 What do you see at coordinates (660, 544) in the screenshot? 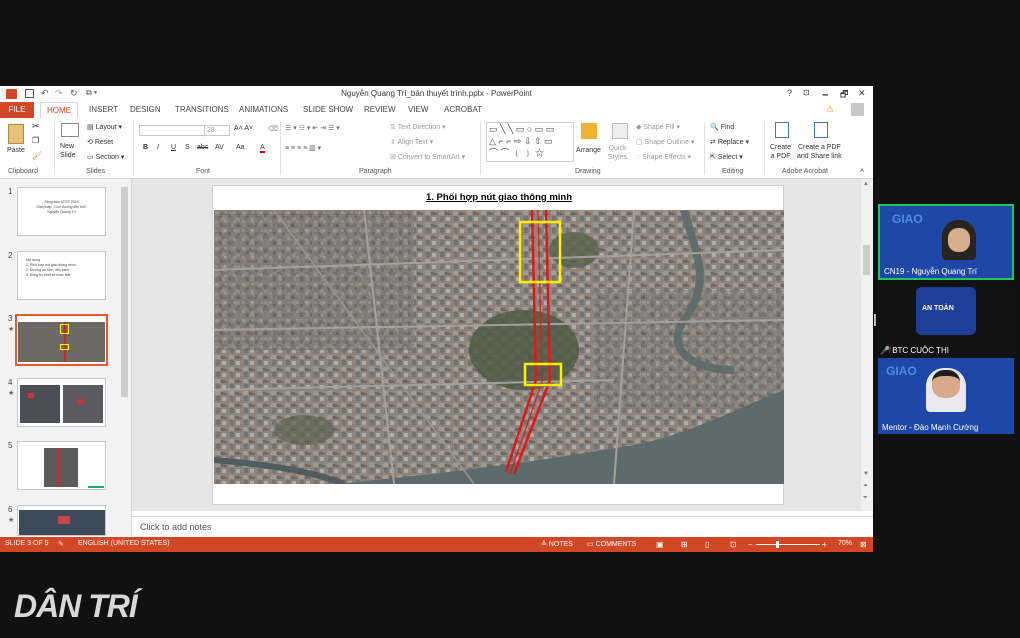
I see `normal-view-icon: ▣` at bounding box center [660, 544].